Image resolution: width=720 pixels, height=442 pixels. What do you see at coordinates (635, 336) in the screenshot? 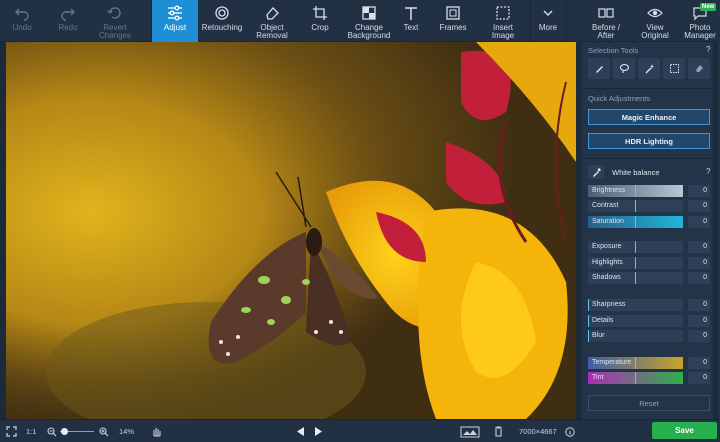
I see `slider-blur: Blur` at bounding box center [635, 336].